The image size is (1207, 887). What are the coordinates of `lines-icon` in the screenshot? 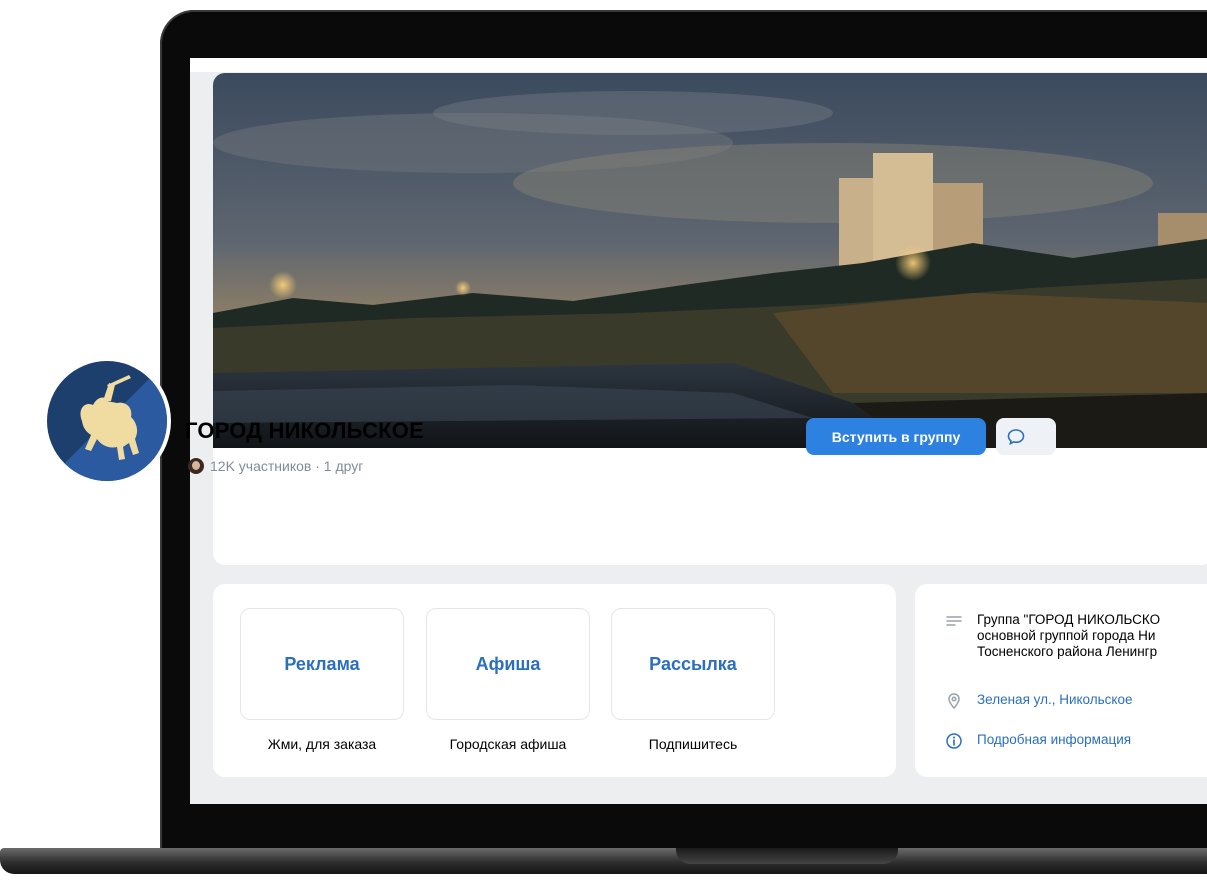 It's located at (954, 621).